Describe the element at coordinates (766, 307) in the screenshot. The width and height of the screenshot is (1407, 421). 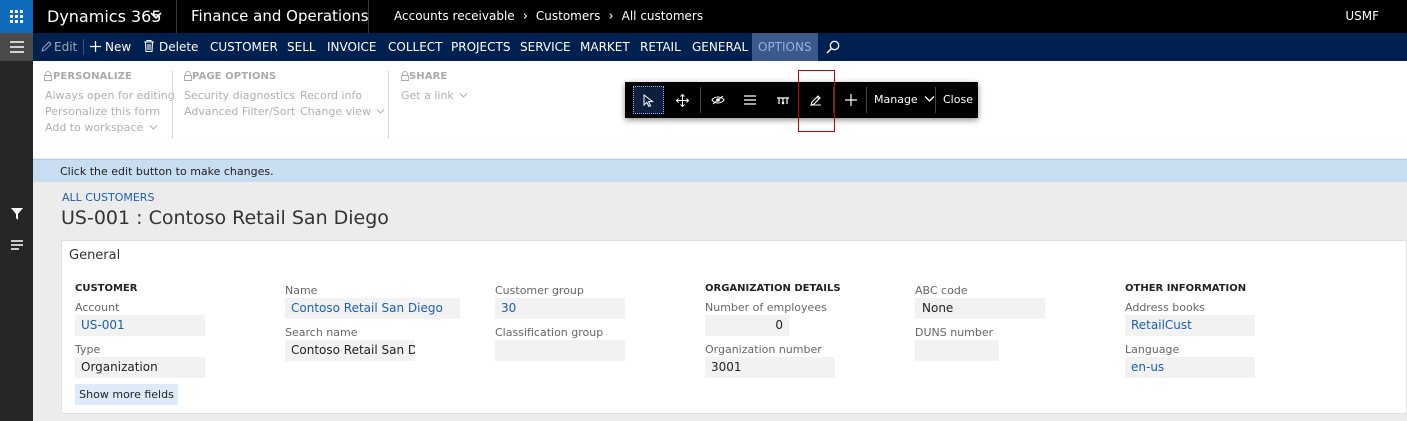
I see `employees-label: Number of employees` at that location.